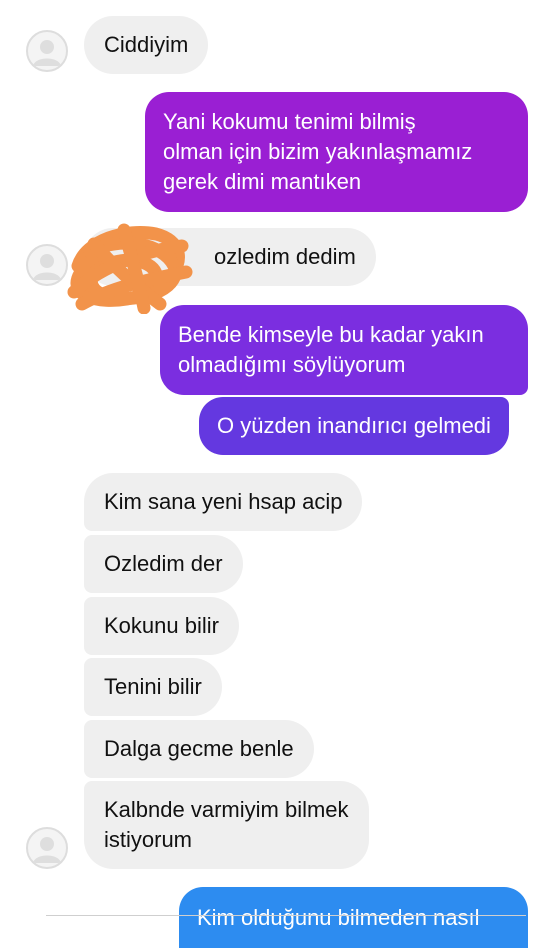 The image size is (540, 948). Describe the element at coordinates (130, 268) in the screenshot. I see `redaction-scribble` at that location.